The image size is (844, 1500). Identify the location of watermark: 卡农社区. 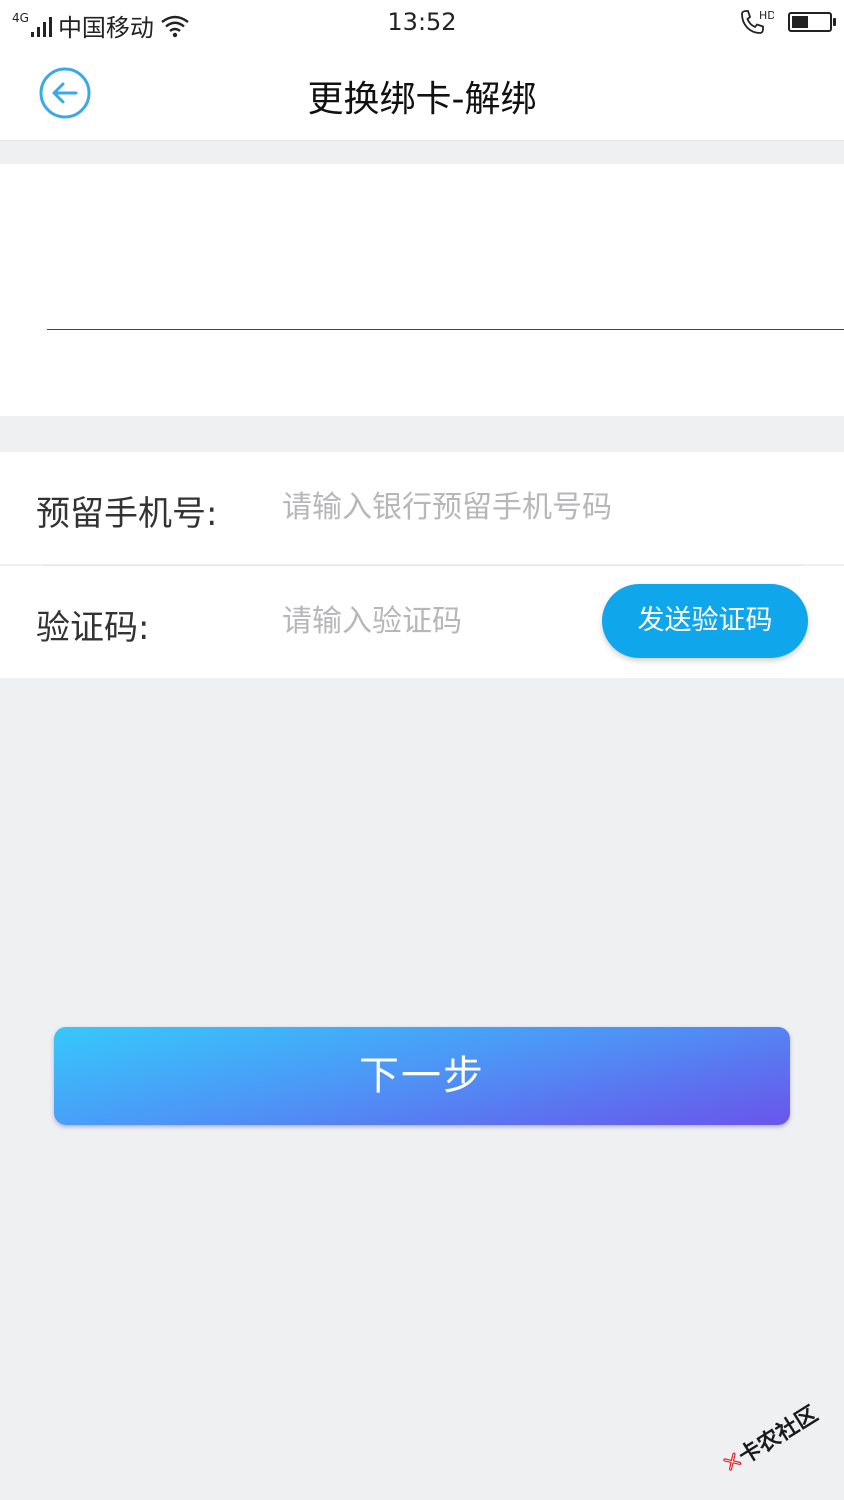
(771, 1438).